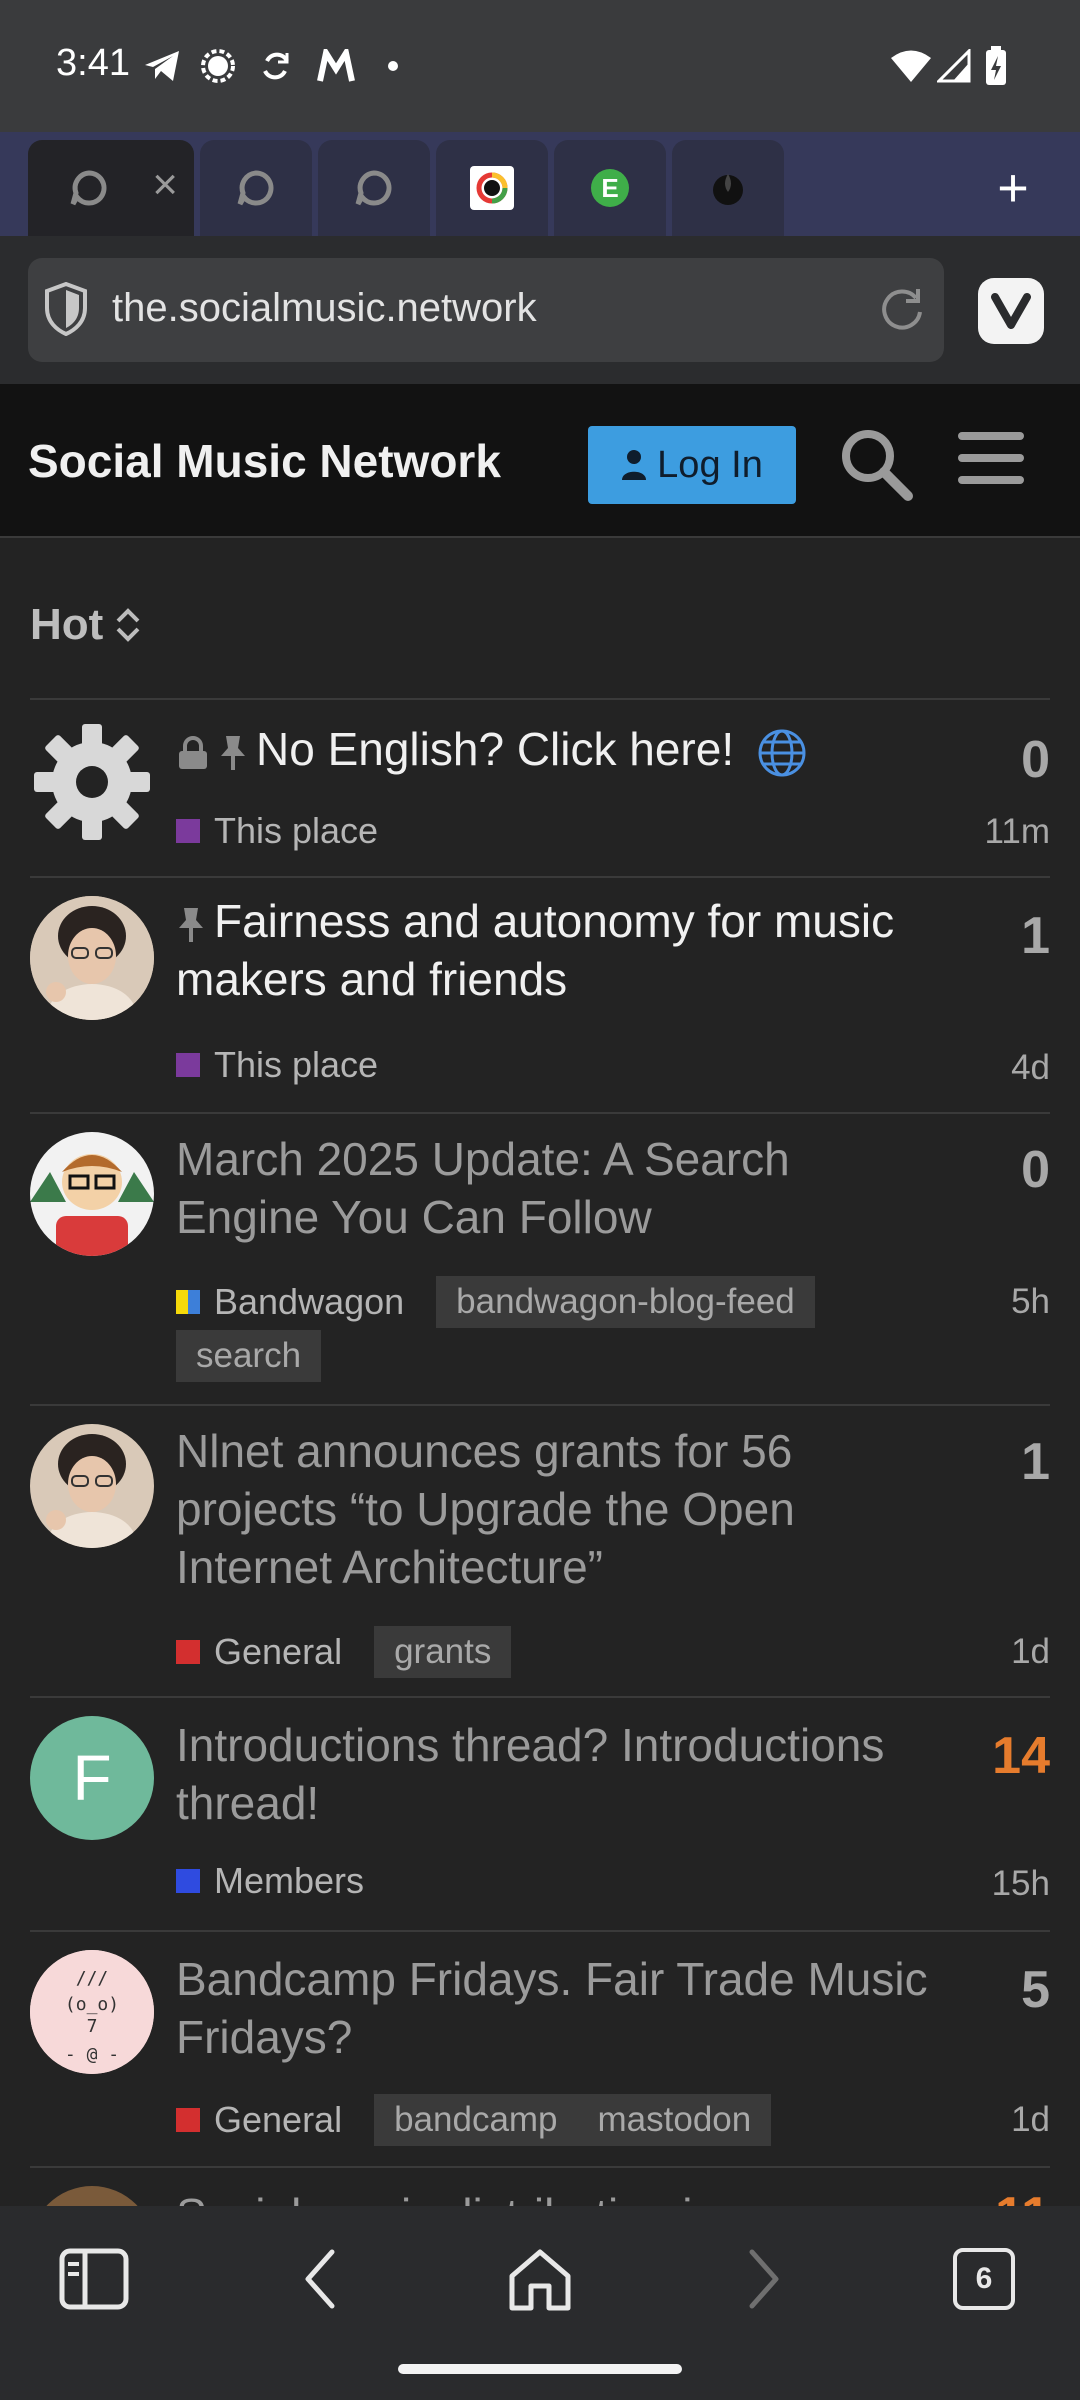 This screenshot has width=1080, height=2400. What do you see at coordinates (1035, 1990) in the screenshot?
I see `reply-count: 5` at bounding box center [1035, 1990].